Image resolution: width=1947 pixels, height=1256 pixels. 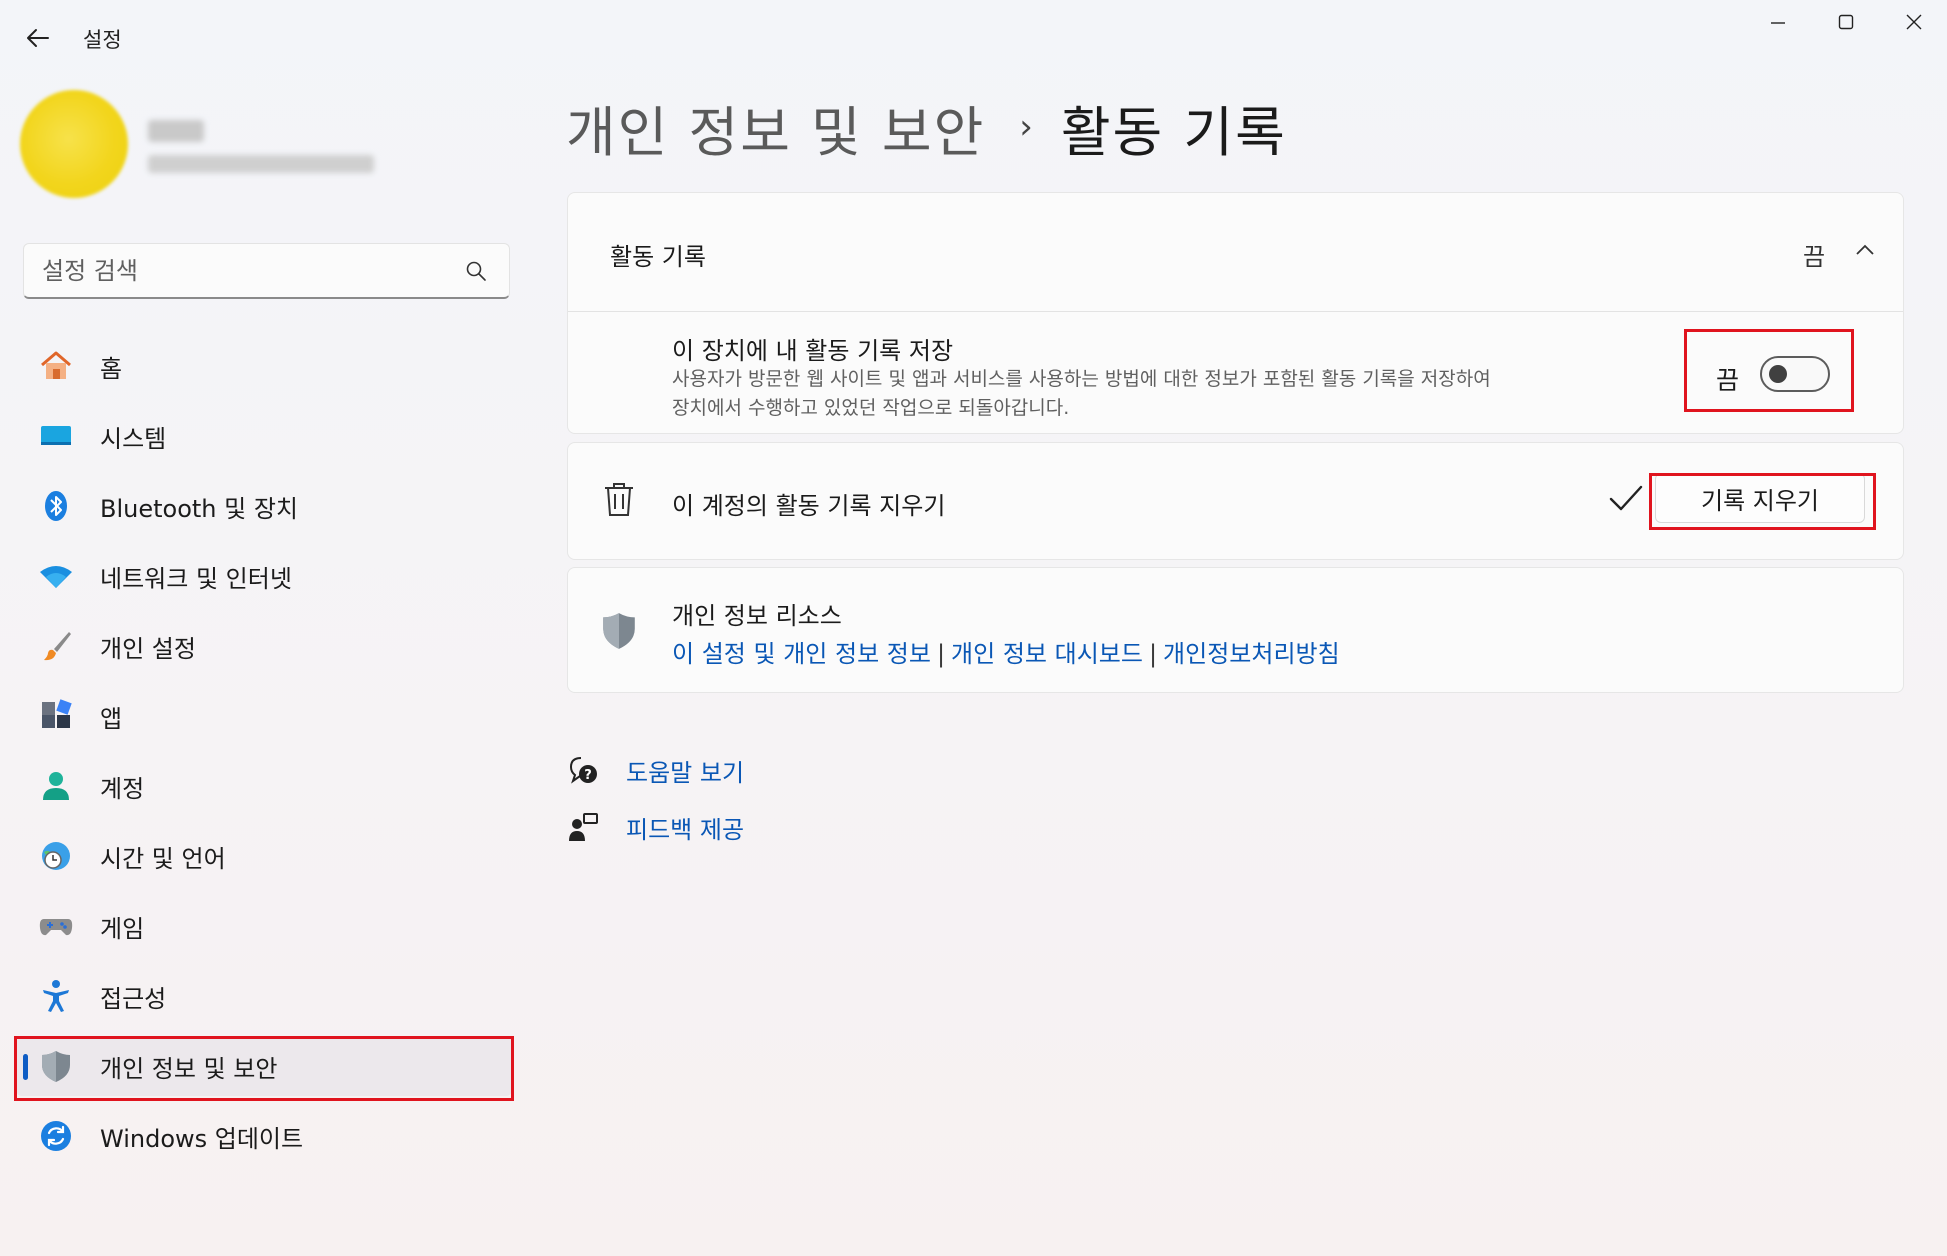 What do you see at coordinates (56, 926) in the screenshot?
I see `gamepad-icon` at bounding box center [56, 926].